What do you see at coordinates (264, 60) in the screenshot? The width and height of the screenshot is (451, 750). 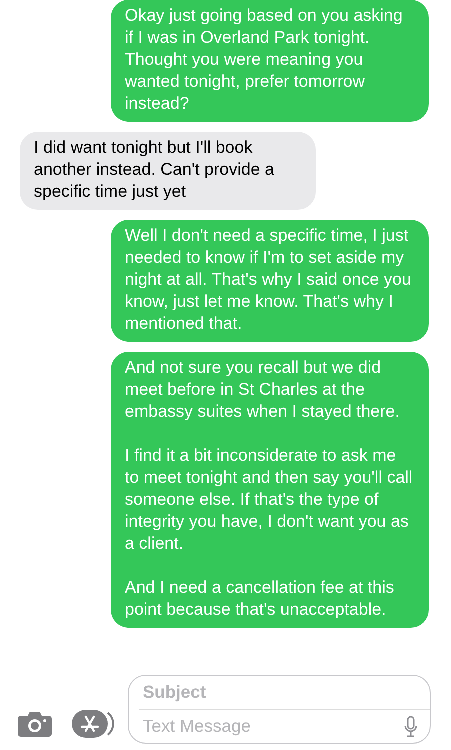 I see `message-text: Okay just going based on you asking if I was in Overland Park tonight. Thought you were meaning you wanted tonight, prefer tomorrow instead?` at bounding box center [264, 60].